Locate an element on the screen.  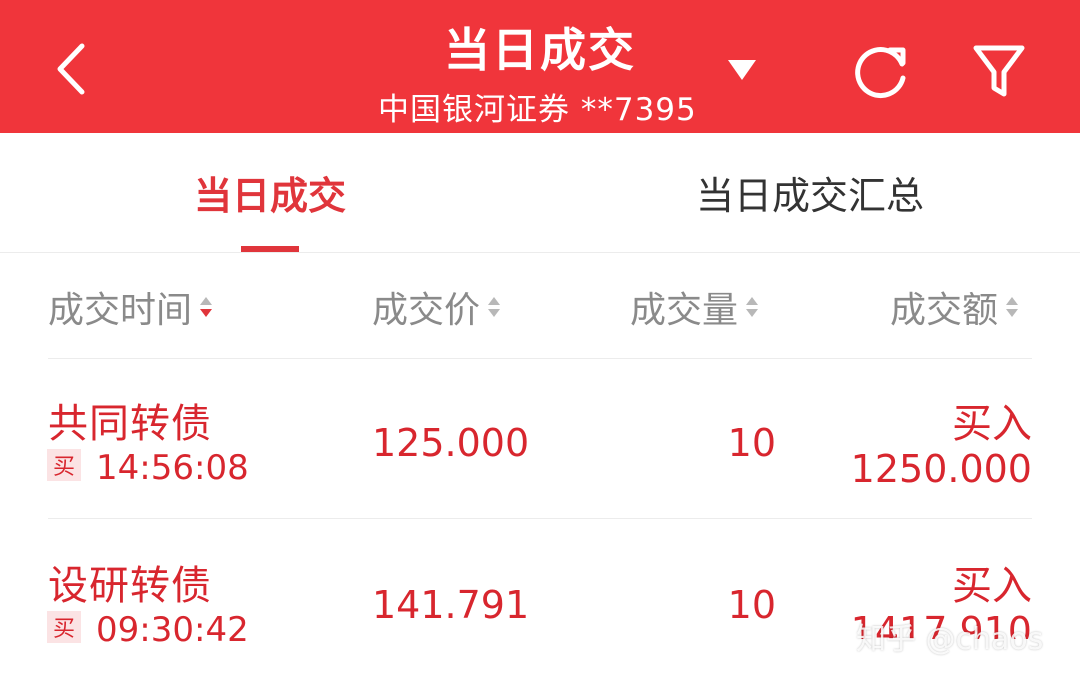
active-tab-indicator is located at coordinates (270, 249).